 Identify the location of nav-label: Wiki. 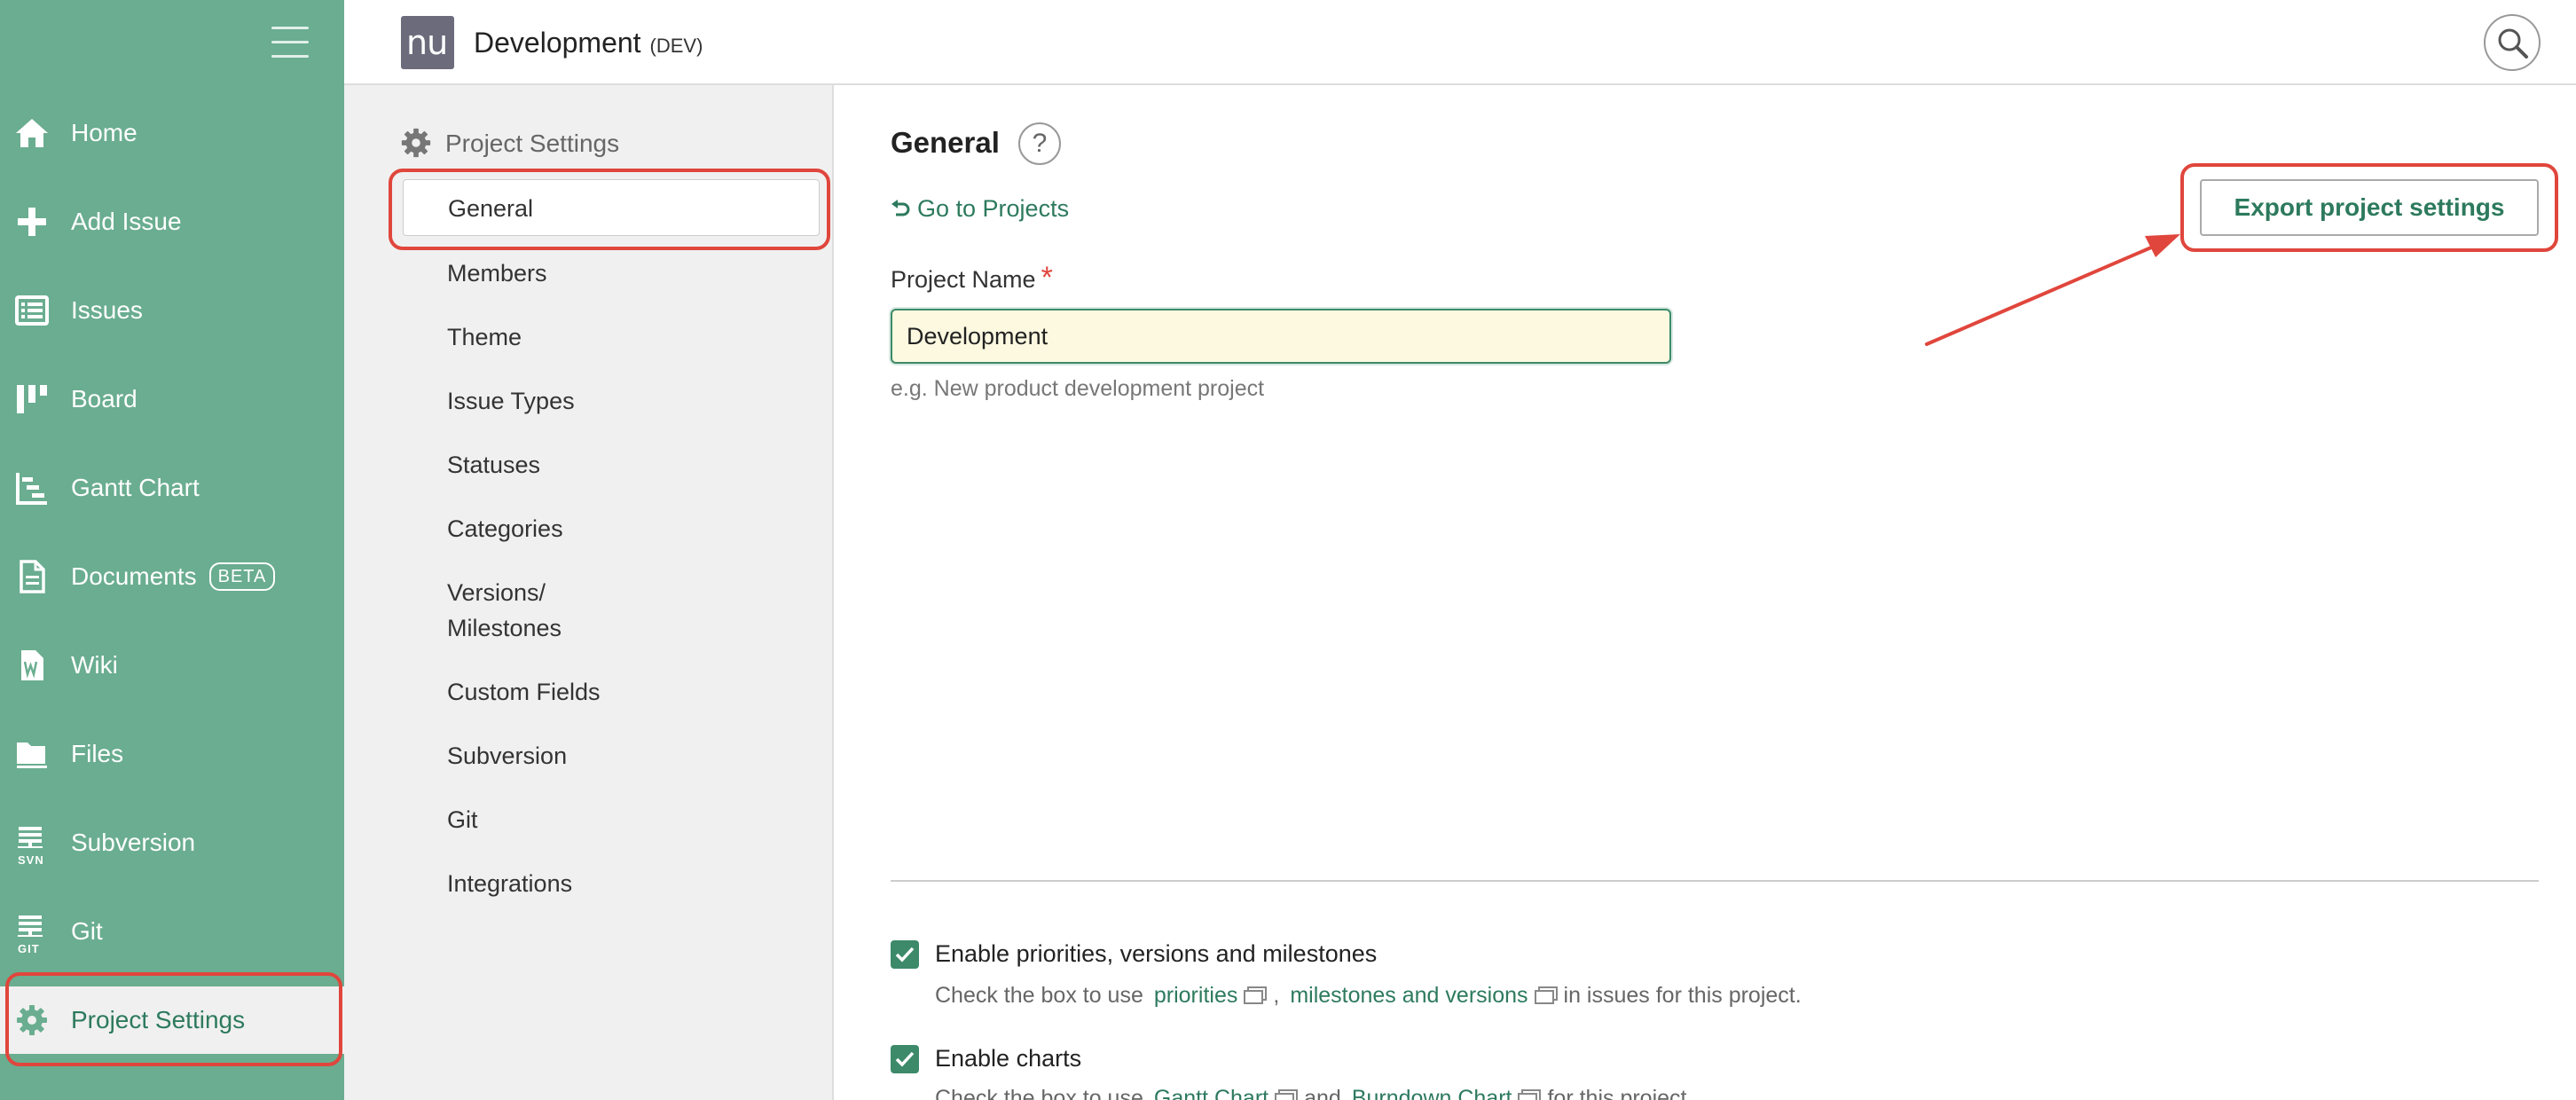
(94, 665).